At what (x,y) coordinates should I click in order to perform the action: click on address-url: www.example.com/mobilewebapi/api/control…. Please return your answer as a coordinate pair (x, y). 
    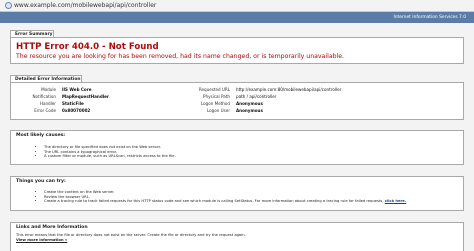
    Looking at the image, I should click on (85, 5).